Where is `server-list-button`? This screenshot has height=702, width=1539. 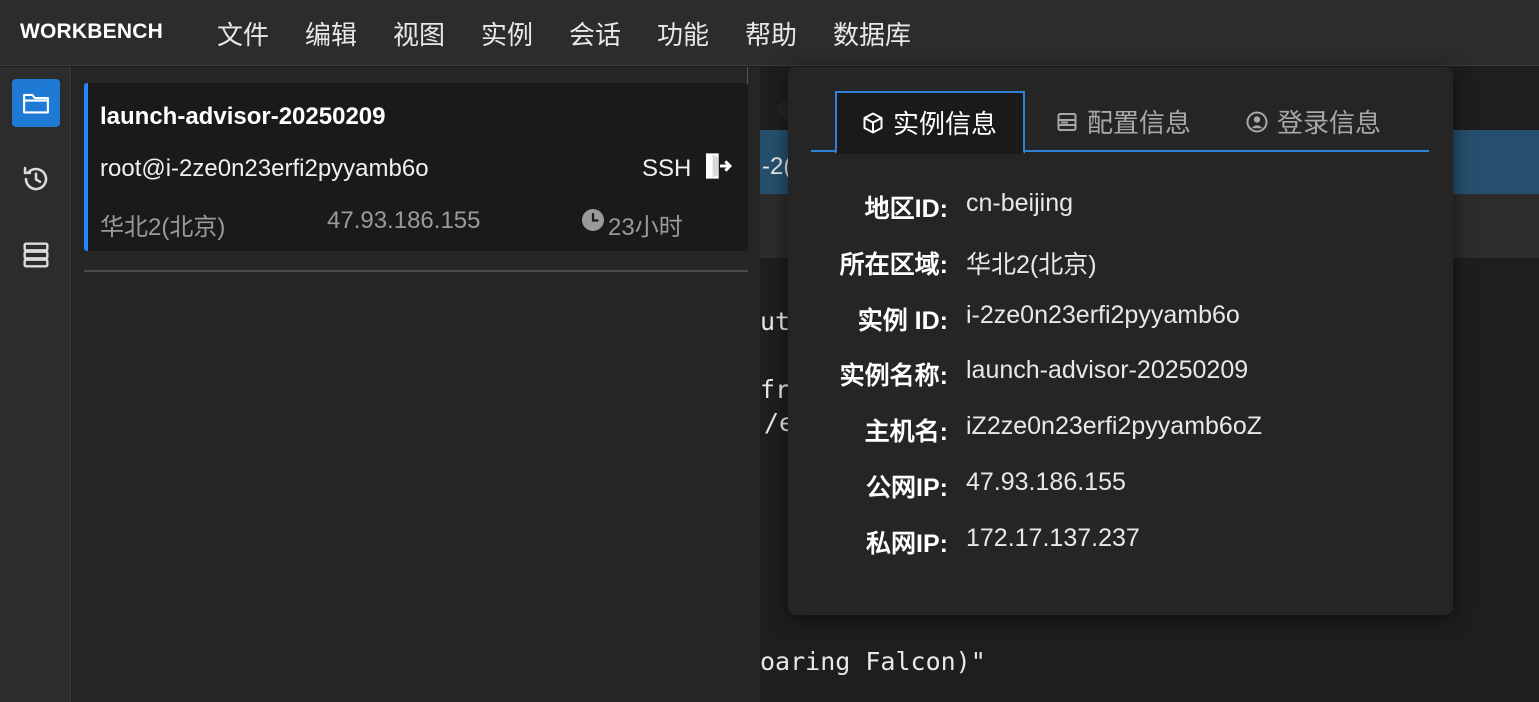 server-list-button is located at coordinates (36, 255).